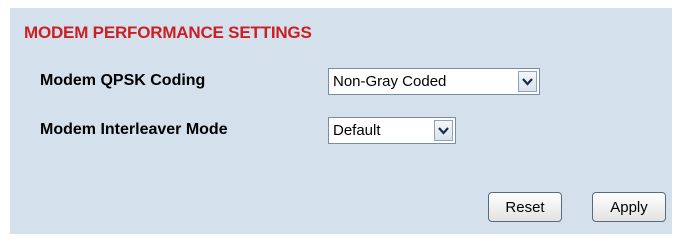 The width and height of the screenshot is (678, 244). I want to click on apply-button: Apply, so click(629, 207).